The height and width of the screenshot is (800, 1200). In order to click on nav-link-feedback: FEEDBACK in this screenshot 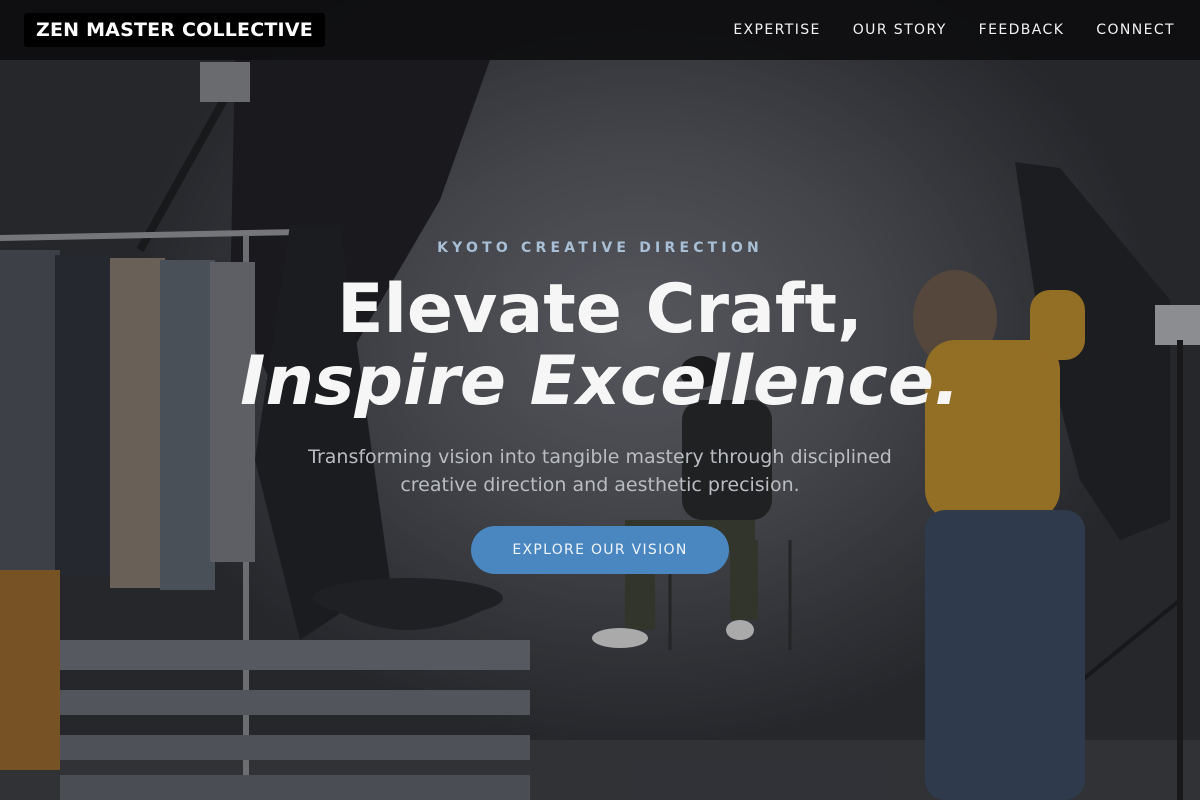, I will do `click(1022, 30)`.